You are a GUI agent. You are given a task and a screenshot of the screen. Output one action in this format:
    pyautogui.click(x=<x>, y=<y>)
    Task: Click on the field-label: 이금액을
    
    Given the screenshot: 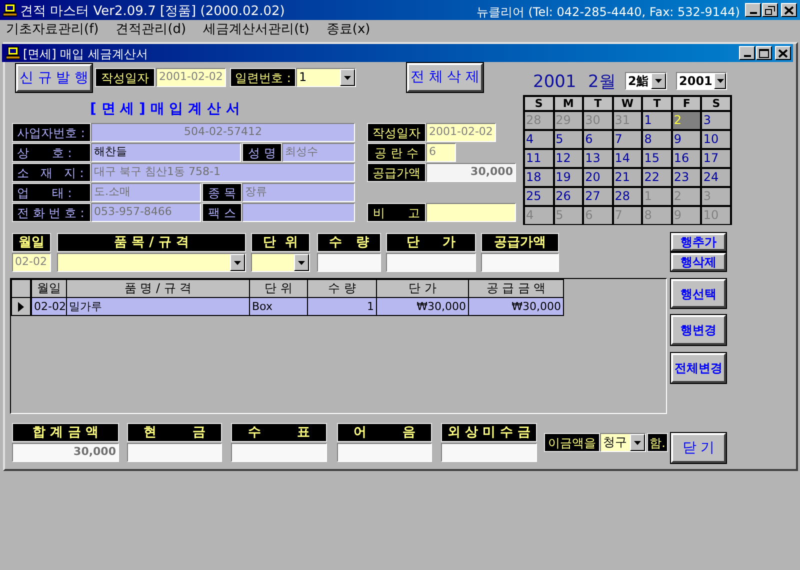 What is the action you would take?
    pyautogui.click(x=572, y=442)
    